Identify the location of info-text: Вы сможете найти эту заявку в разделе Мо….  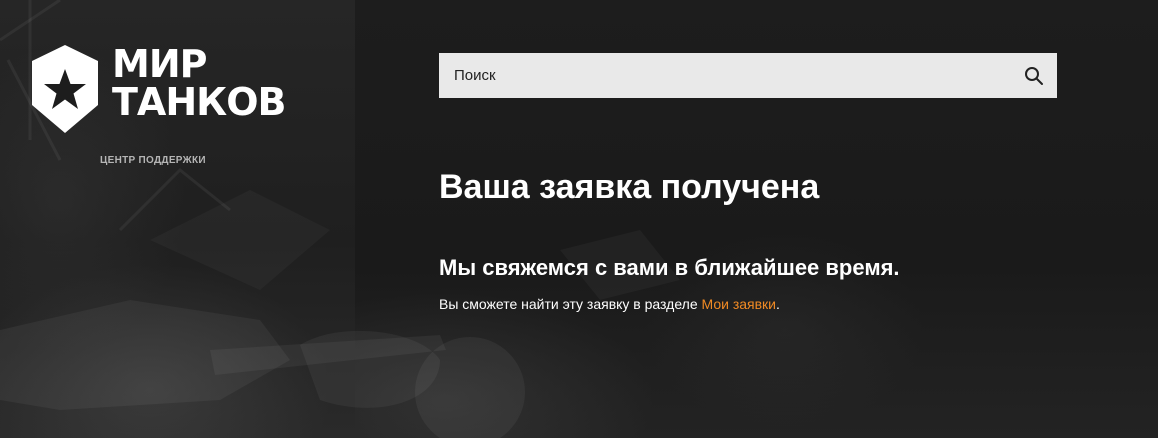
(609, 304).